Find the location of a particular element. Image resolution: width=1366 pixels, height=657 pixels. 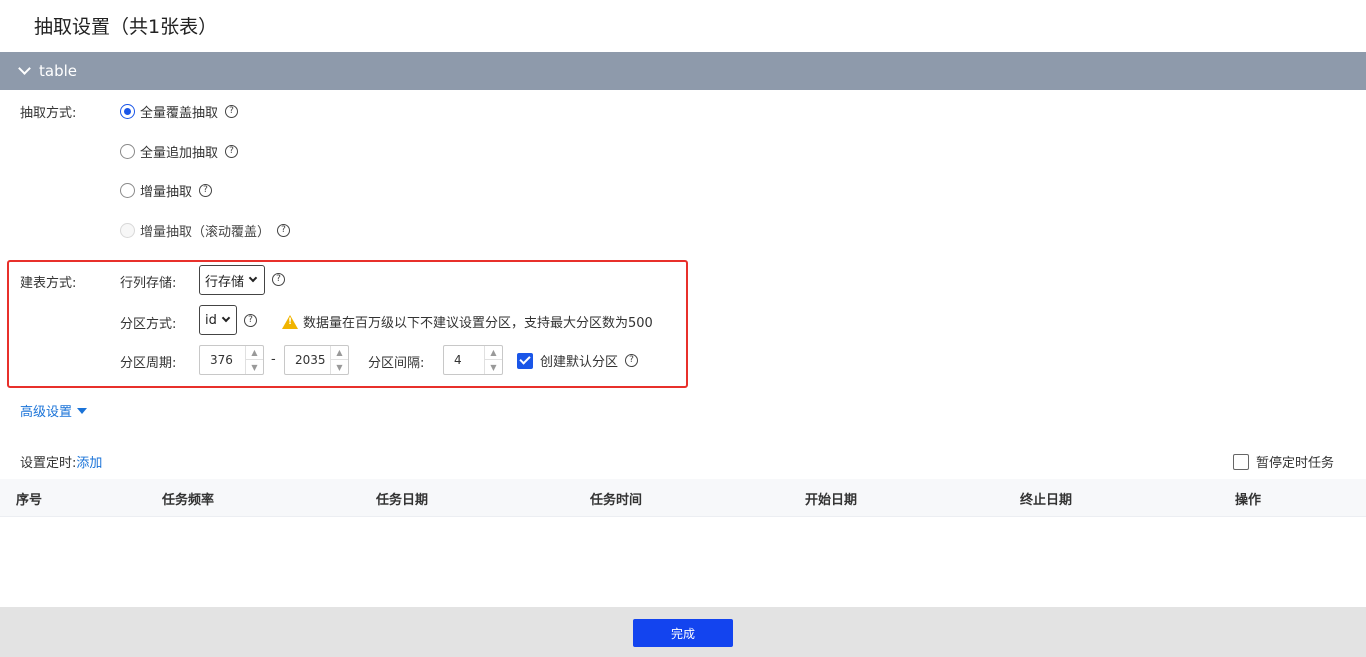

column-header: 序号 is located at coordinates (29, 500).